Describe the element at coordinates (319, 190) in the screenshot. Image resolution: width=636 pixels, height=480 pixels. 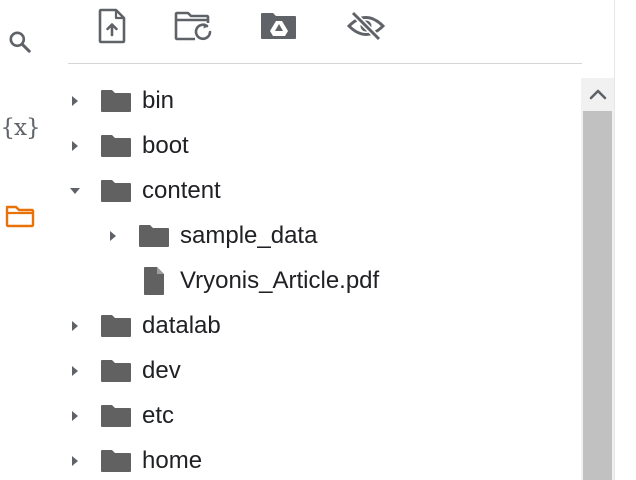
I see `tree-item-content: content` at that location.